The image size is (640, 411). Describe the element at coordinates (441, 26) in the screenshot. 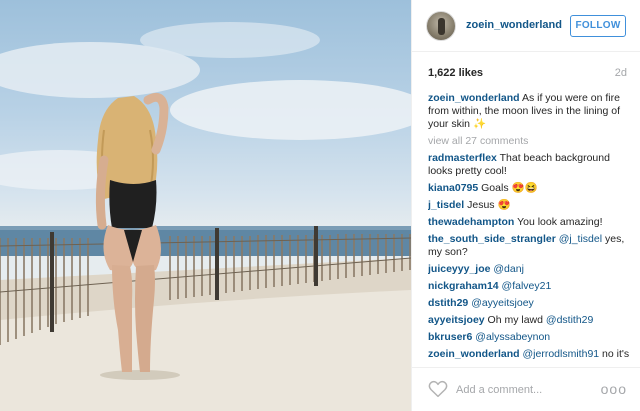

I see `avatar` at that location.